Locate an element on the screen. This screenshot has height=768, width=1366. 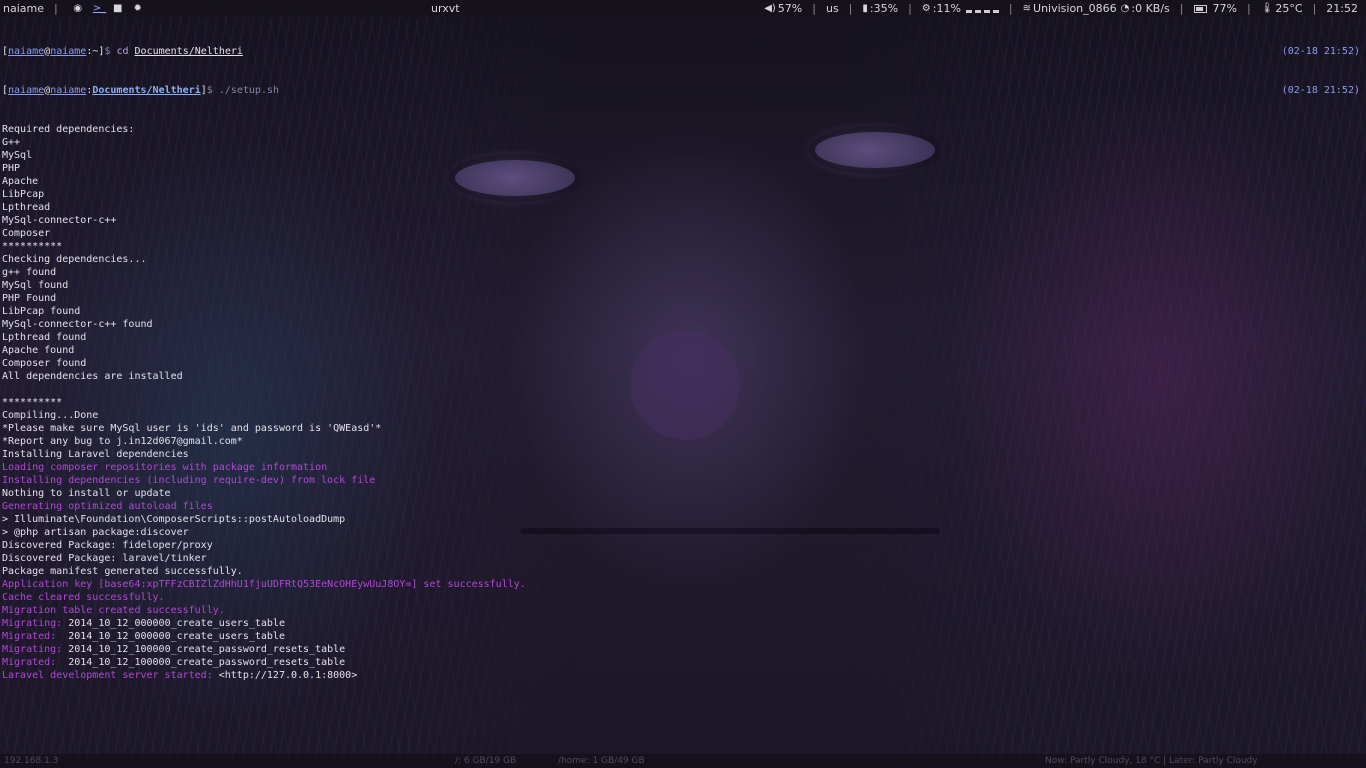
ip-address: 192.168.1.3 is located at coordinates (31, 761).